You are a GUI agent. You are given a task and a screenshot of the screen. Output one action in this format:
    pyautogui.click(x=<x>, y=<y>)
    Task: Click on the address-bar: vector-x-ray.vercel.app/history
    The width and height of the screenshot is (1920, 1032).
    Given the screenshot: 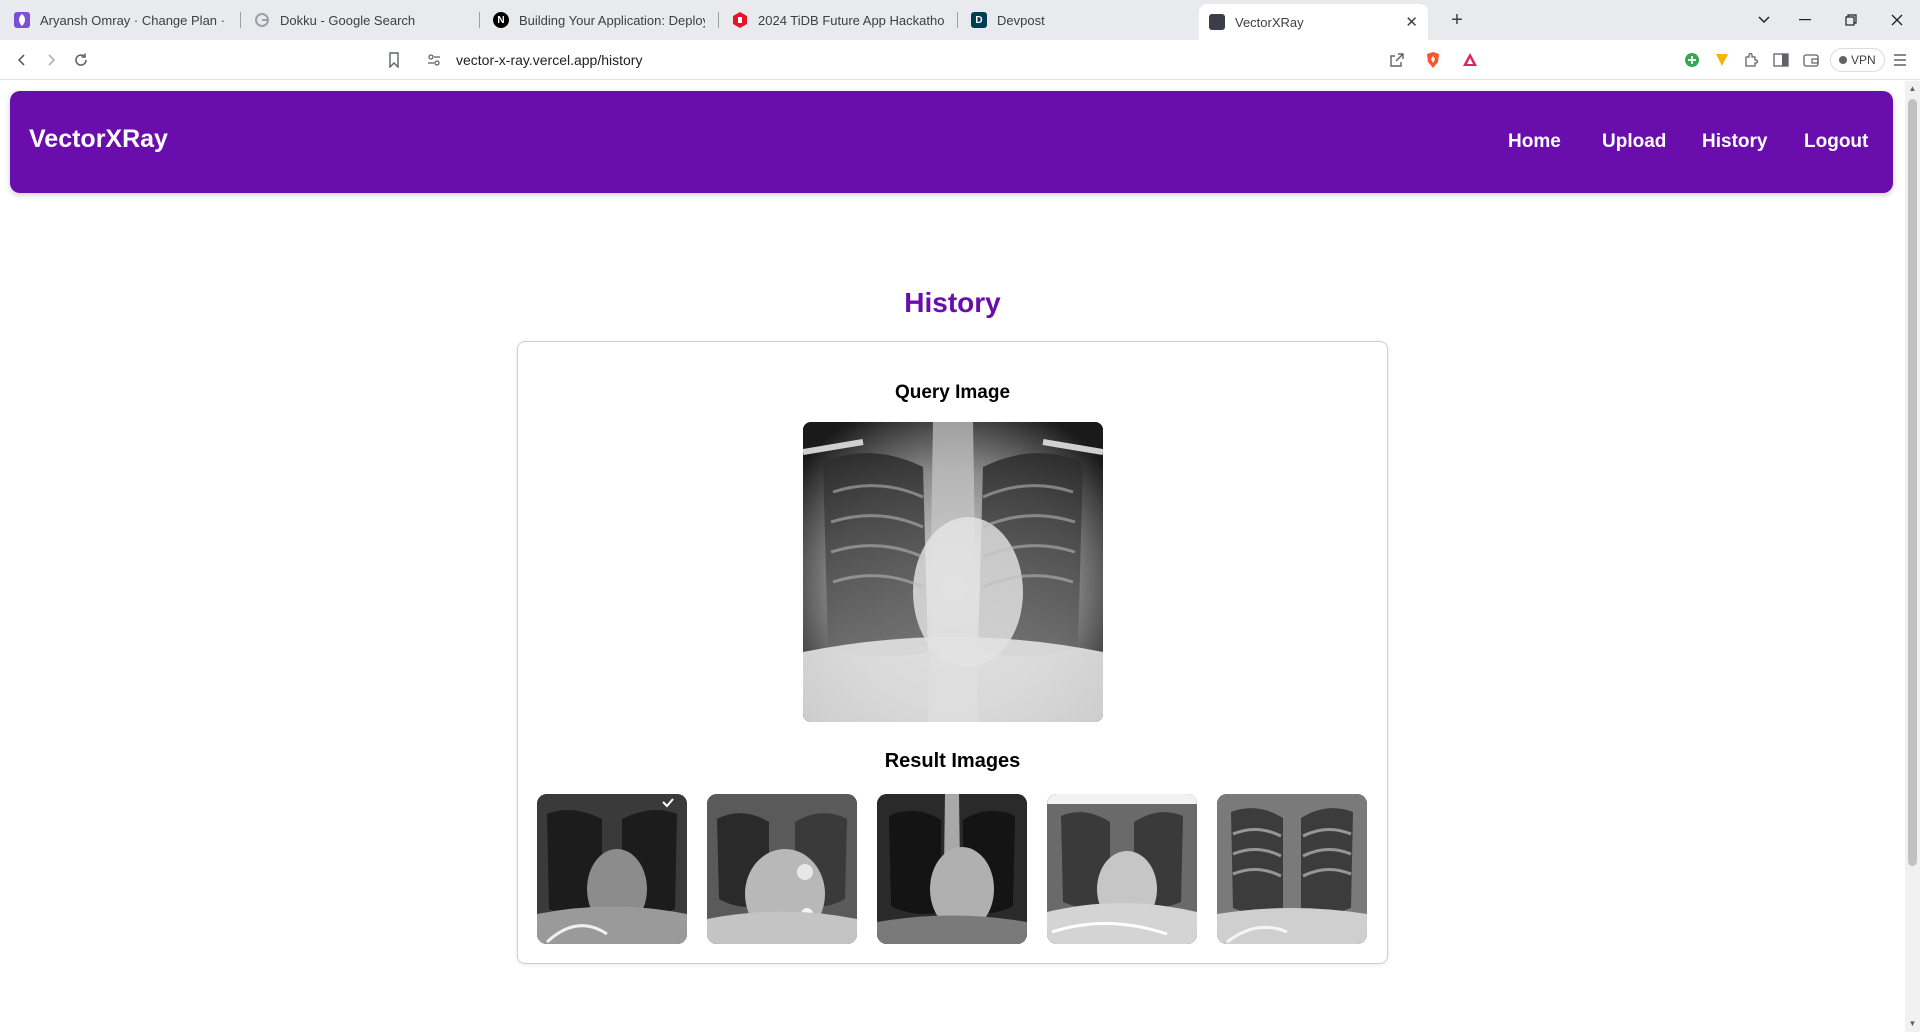 What is the action you would take?
    pyautogui.click(x=957, y=60)
    